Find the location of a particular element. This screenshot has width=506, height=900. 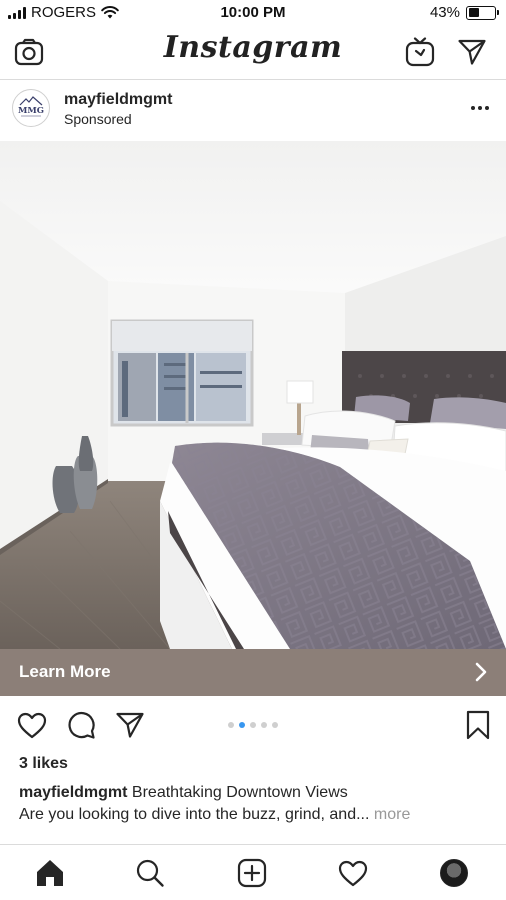

likes-count: 3 likes is located at coordinates (43, 764).